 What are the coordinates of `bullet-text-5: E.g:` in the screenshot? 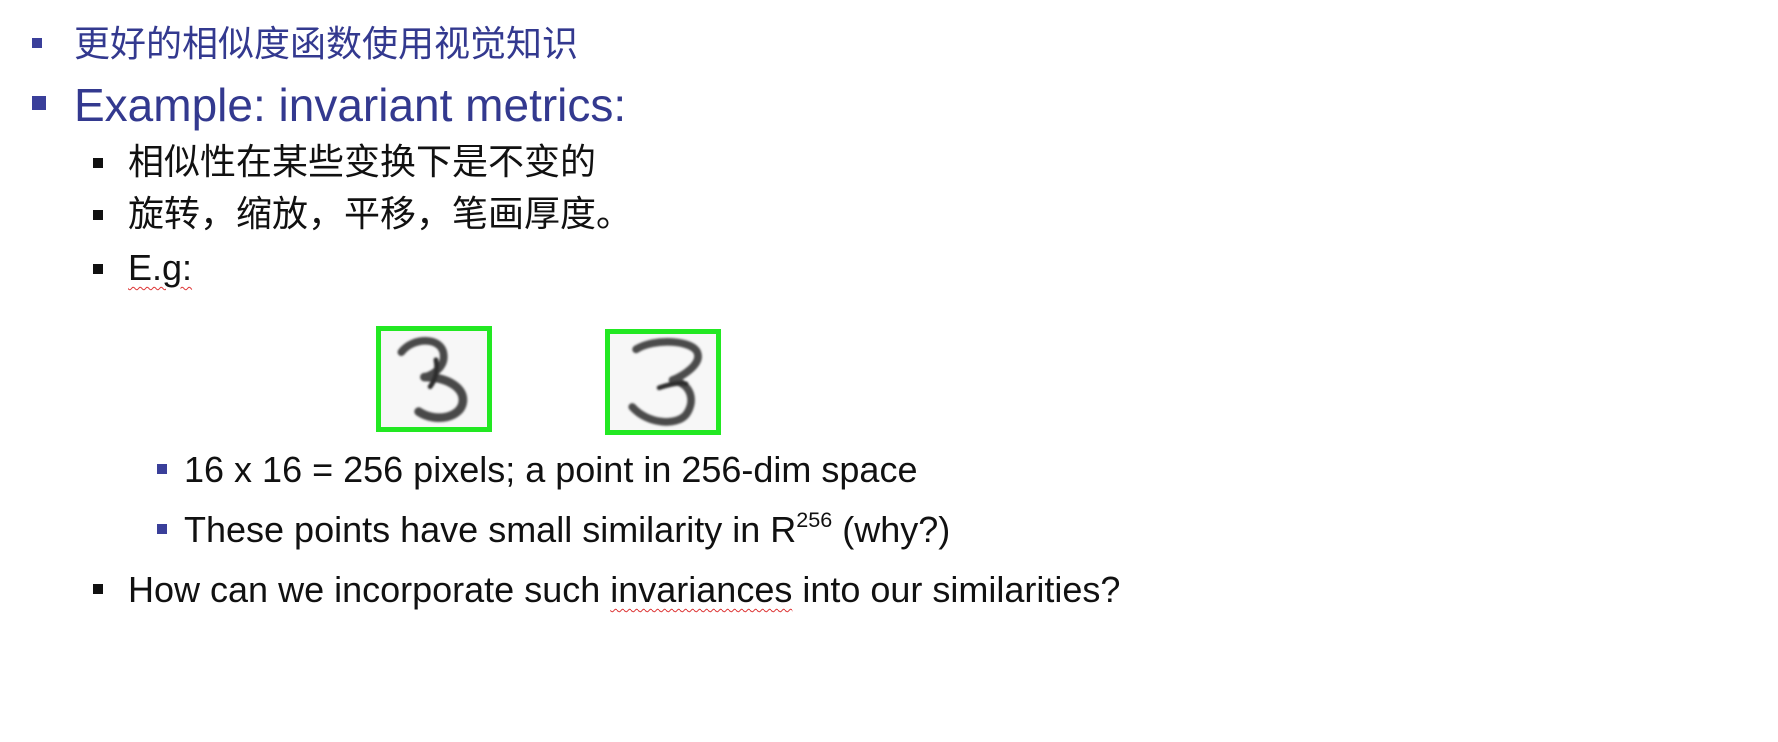 It's located at (160, 268).